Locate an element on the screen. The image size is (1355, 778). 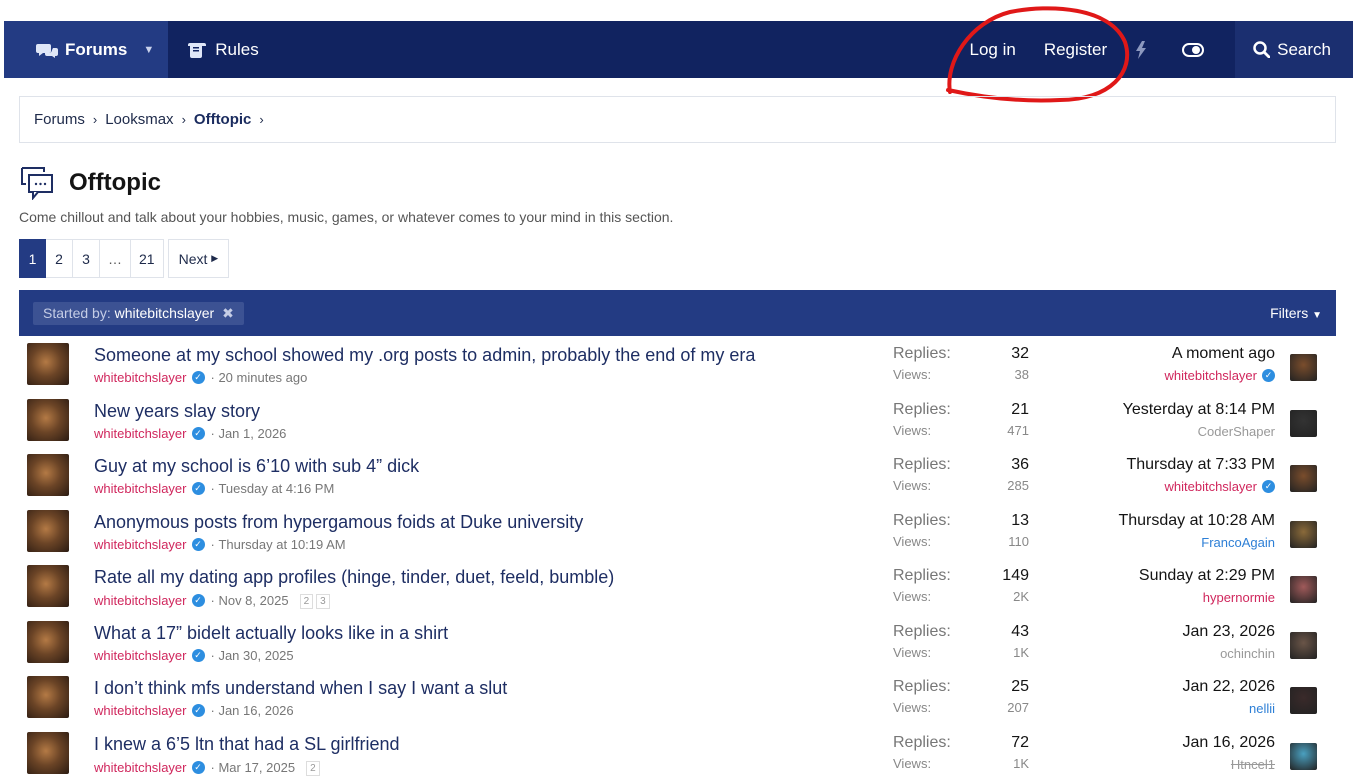
breadcrumb-looksmax: Looksmax is located at coordinates (139, 119).